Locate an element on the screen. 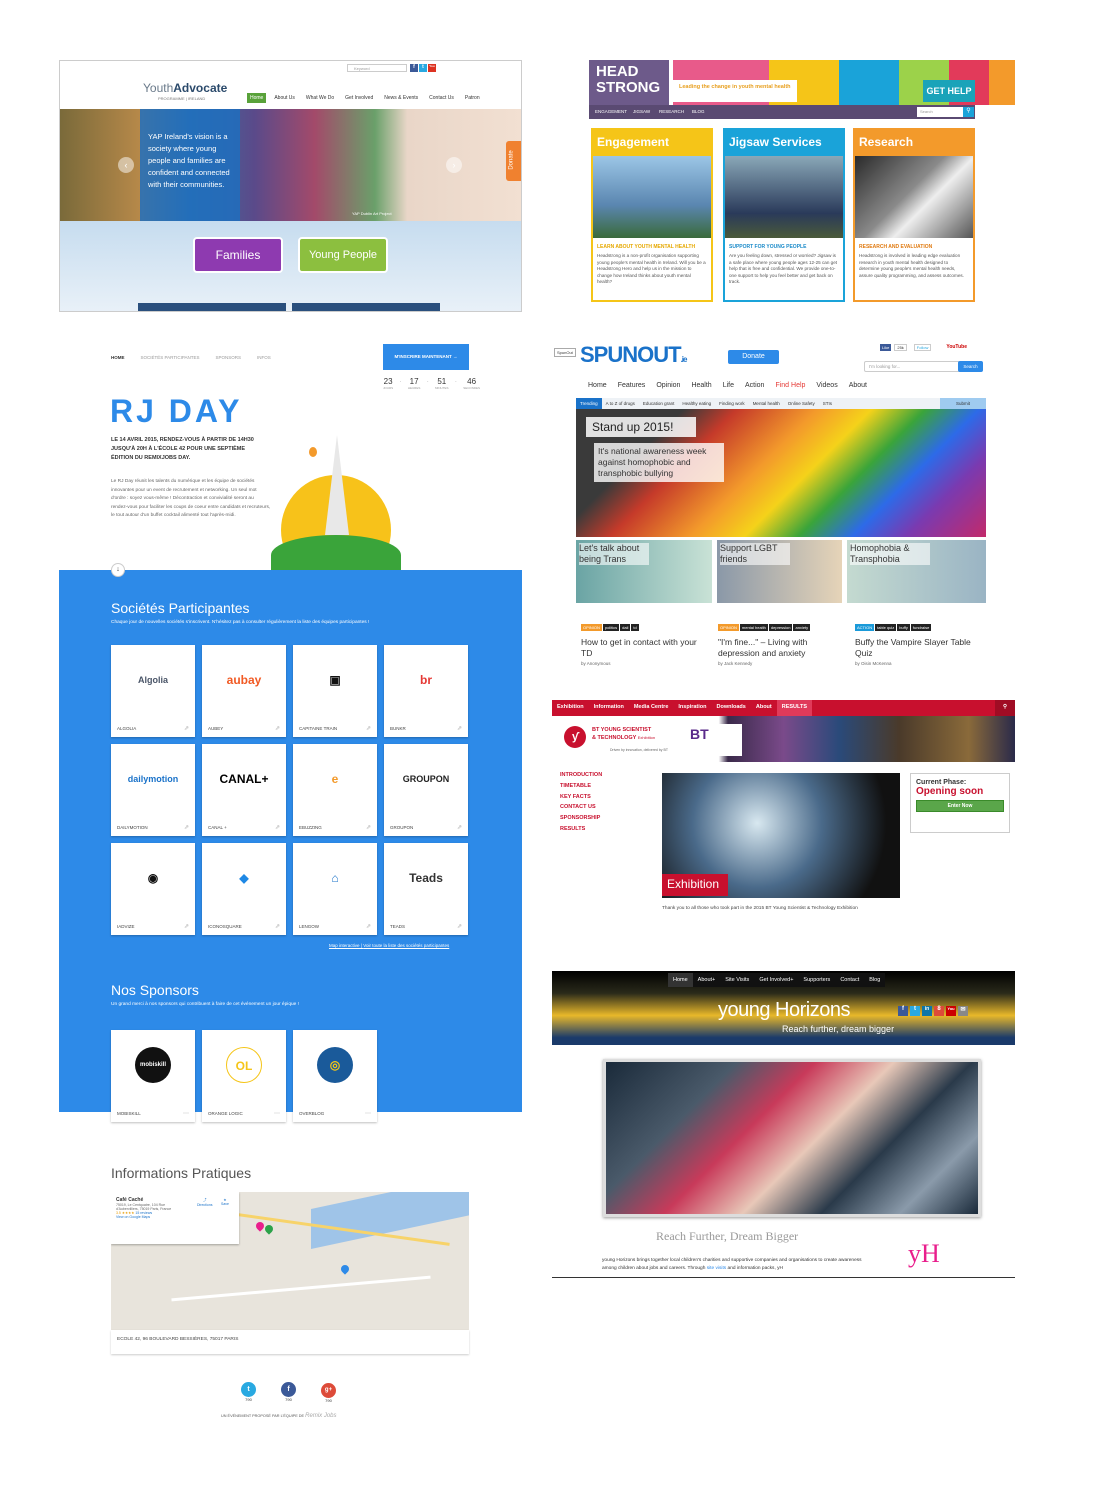 This screenshot has height=1489, width=1100. rj-nav-societes: SOCIÉTÉS PARTICIPANTES is located at coordinates (170, 357).